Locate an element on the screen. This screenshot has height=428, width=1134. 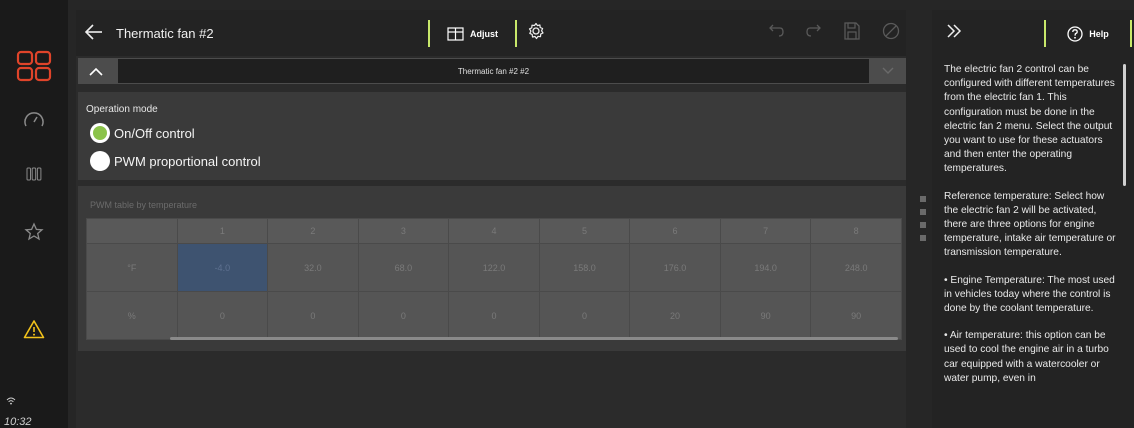
table-header-row: 1 2 3 4 5 6 7 8 is located at coordinates (494, 231).